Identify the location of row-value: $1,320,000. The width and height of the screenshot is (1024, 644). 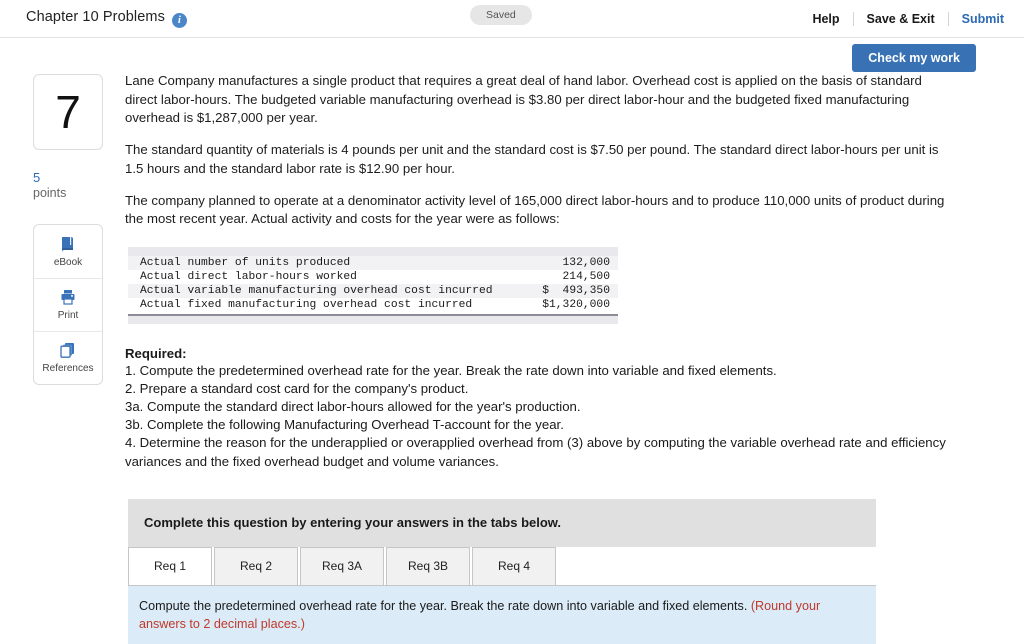
(576, 305).